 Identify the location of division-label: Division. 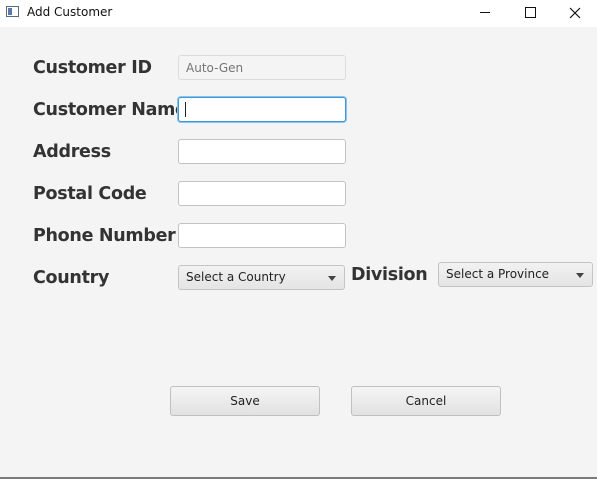
(389, 275).